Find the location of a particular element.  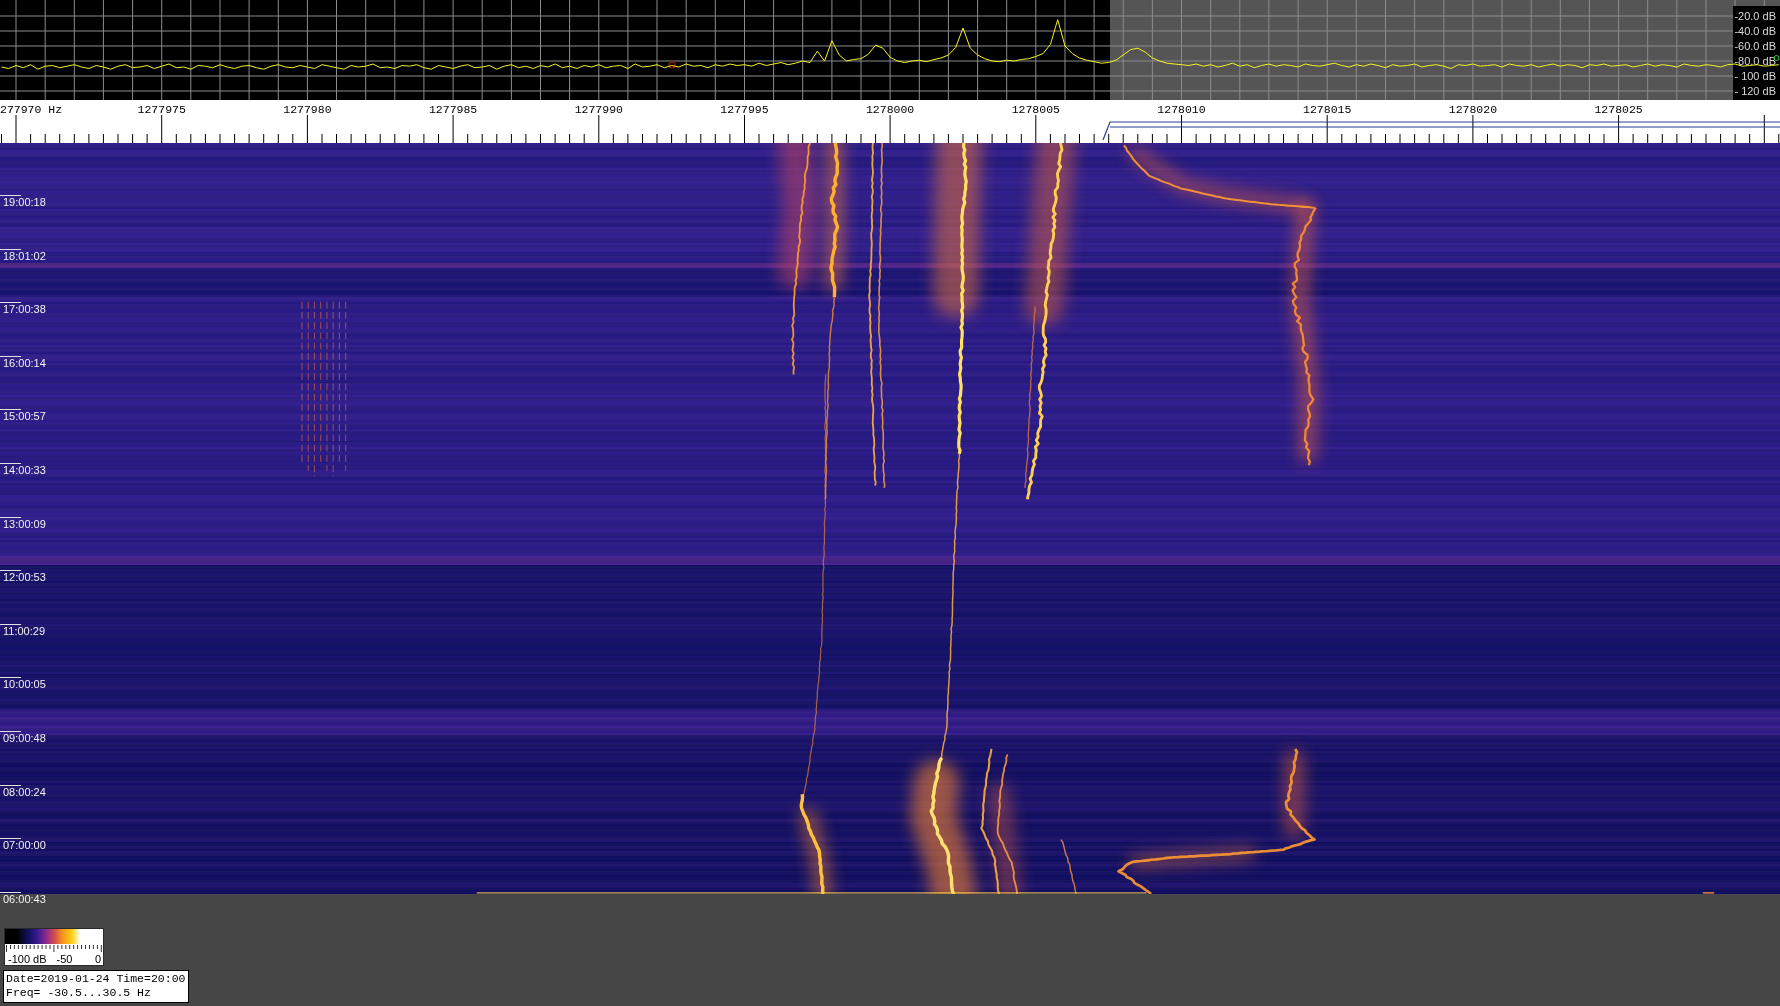

frequency-label: 277970 Hz is located at coordinates (31, 109).